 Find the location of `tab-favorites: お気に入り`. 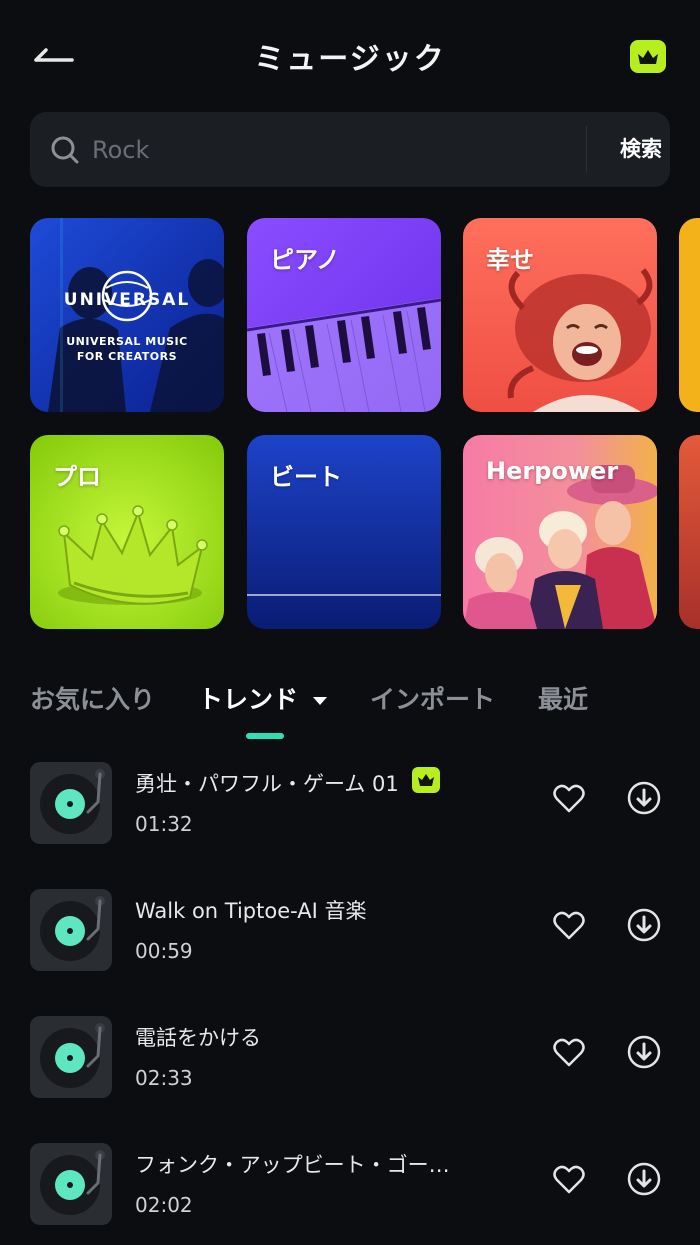

tab-favorites: お気に入り is located at coordinates (92, 698).